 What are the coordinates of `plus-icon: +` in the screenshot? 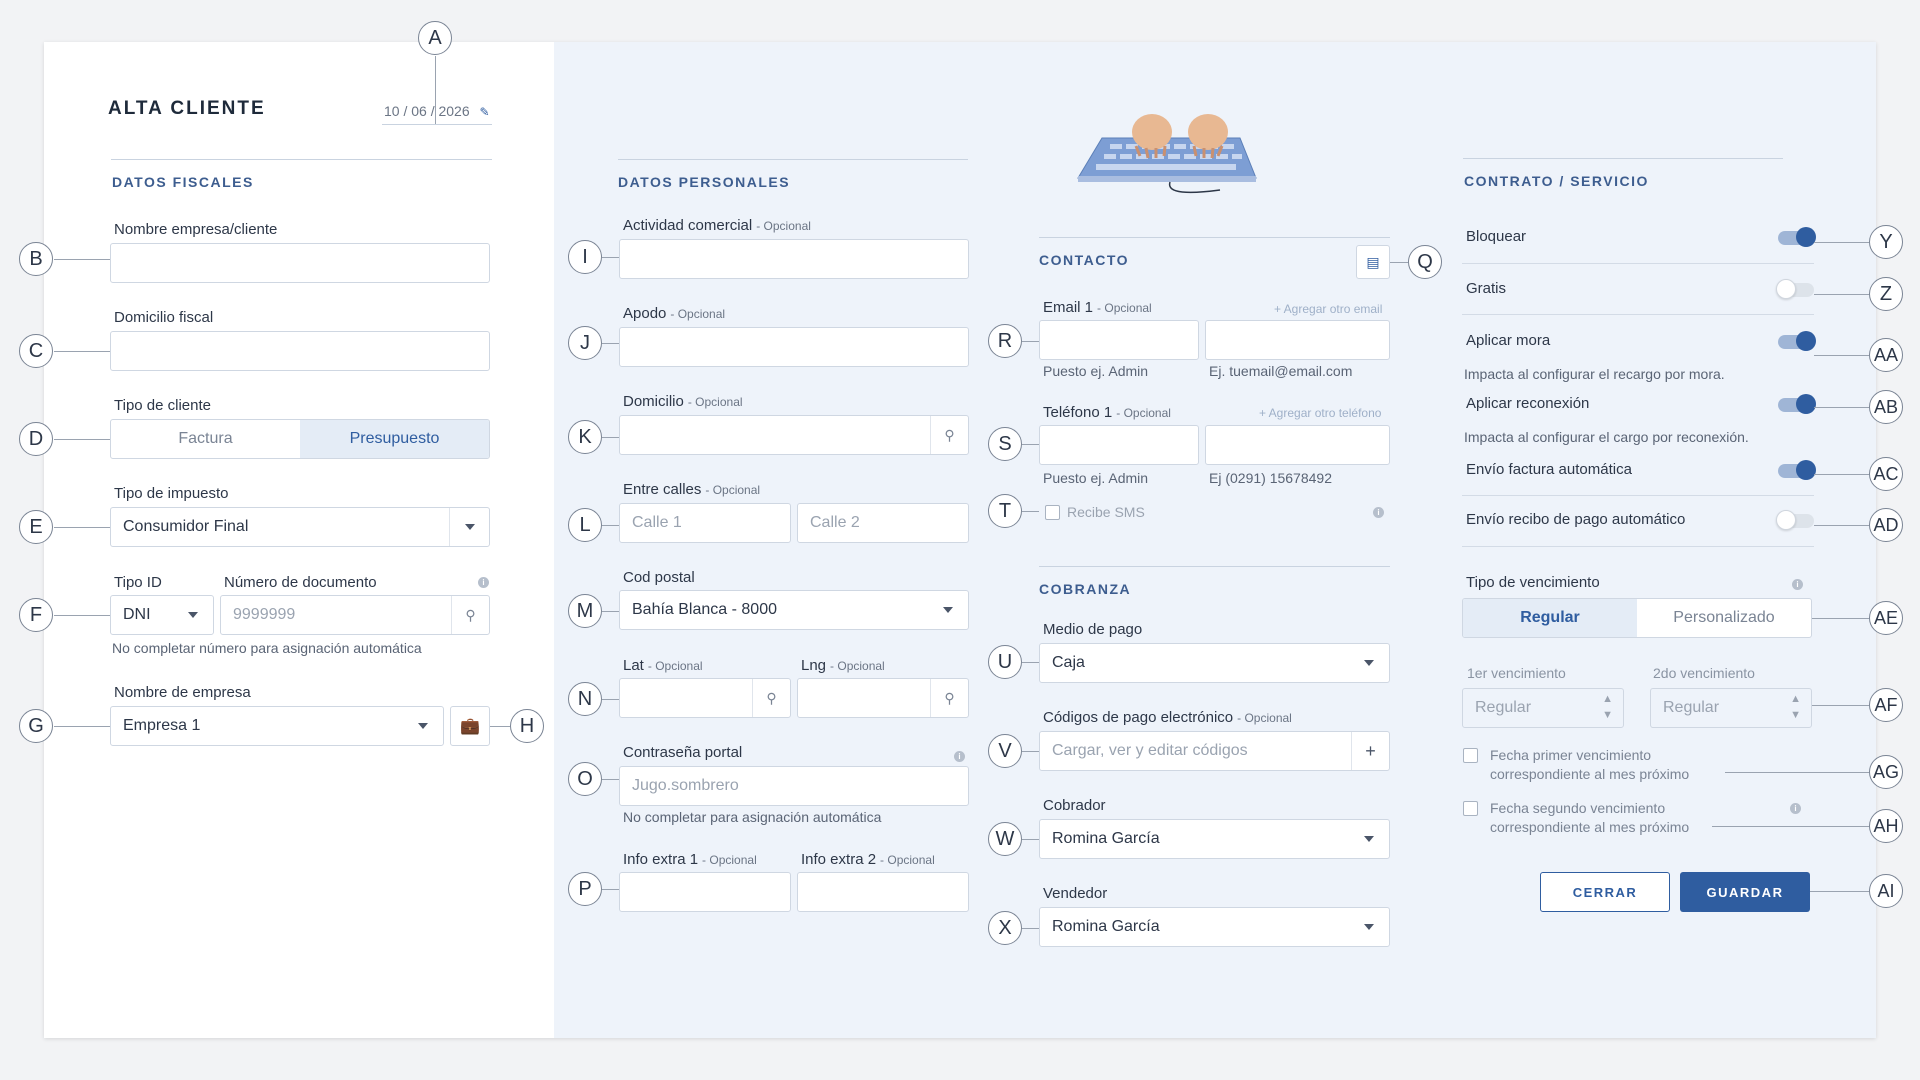 It's located at (1370, 751).